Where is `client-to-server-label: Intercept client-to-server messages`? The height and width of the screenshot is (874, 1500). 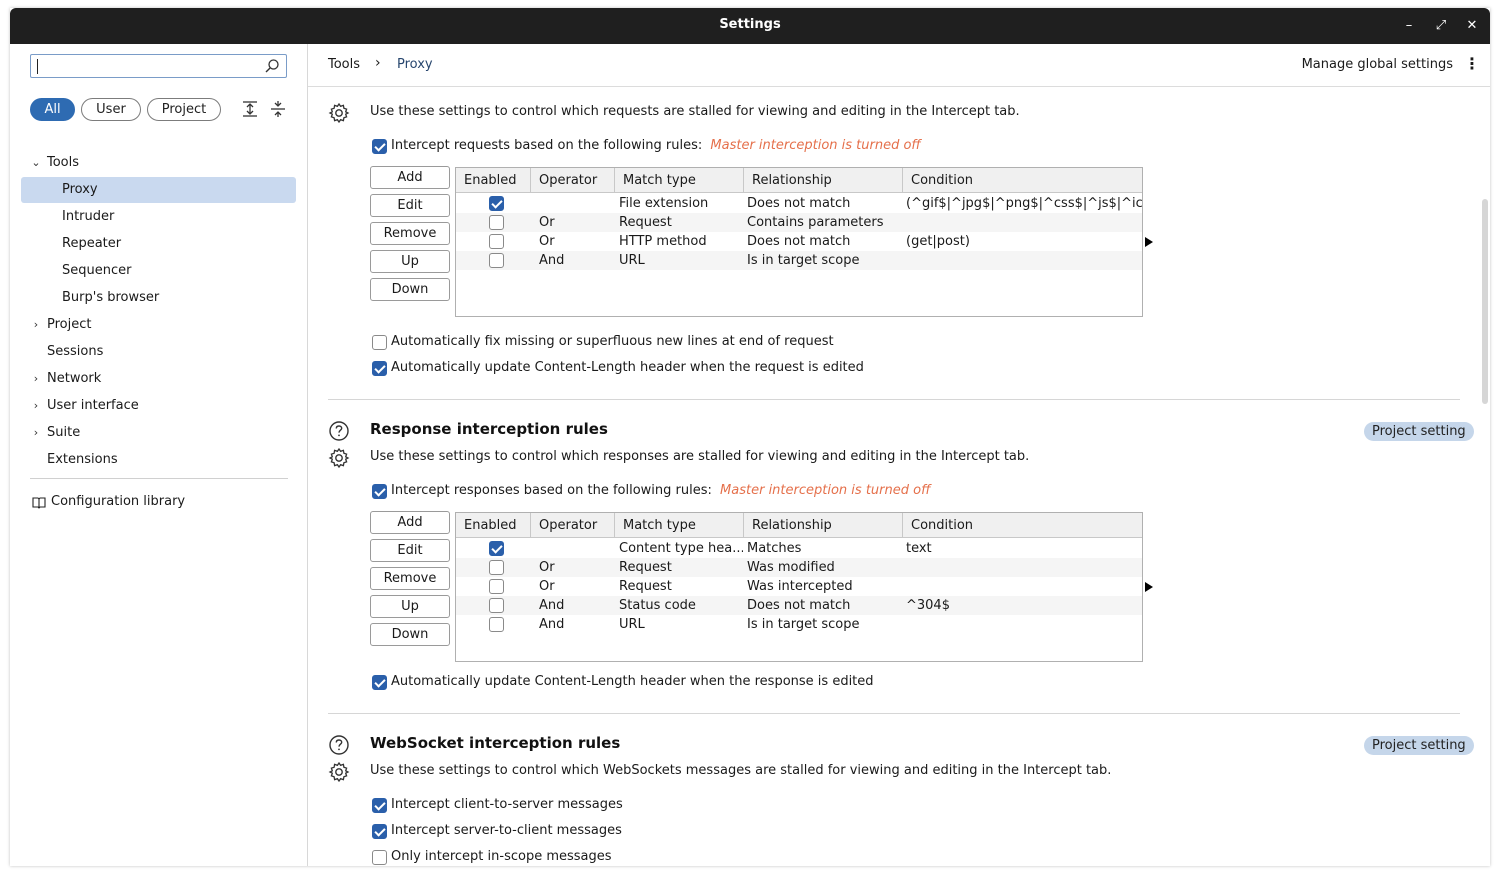 client-to-server-label: Intercept client-to-server messages is located at coordinates (507, 804).